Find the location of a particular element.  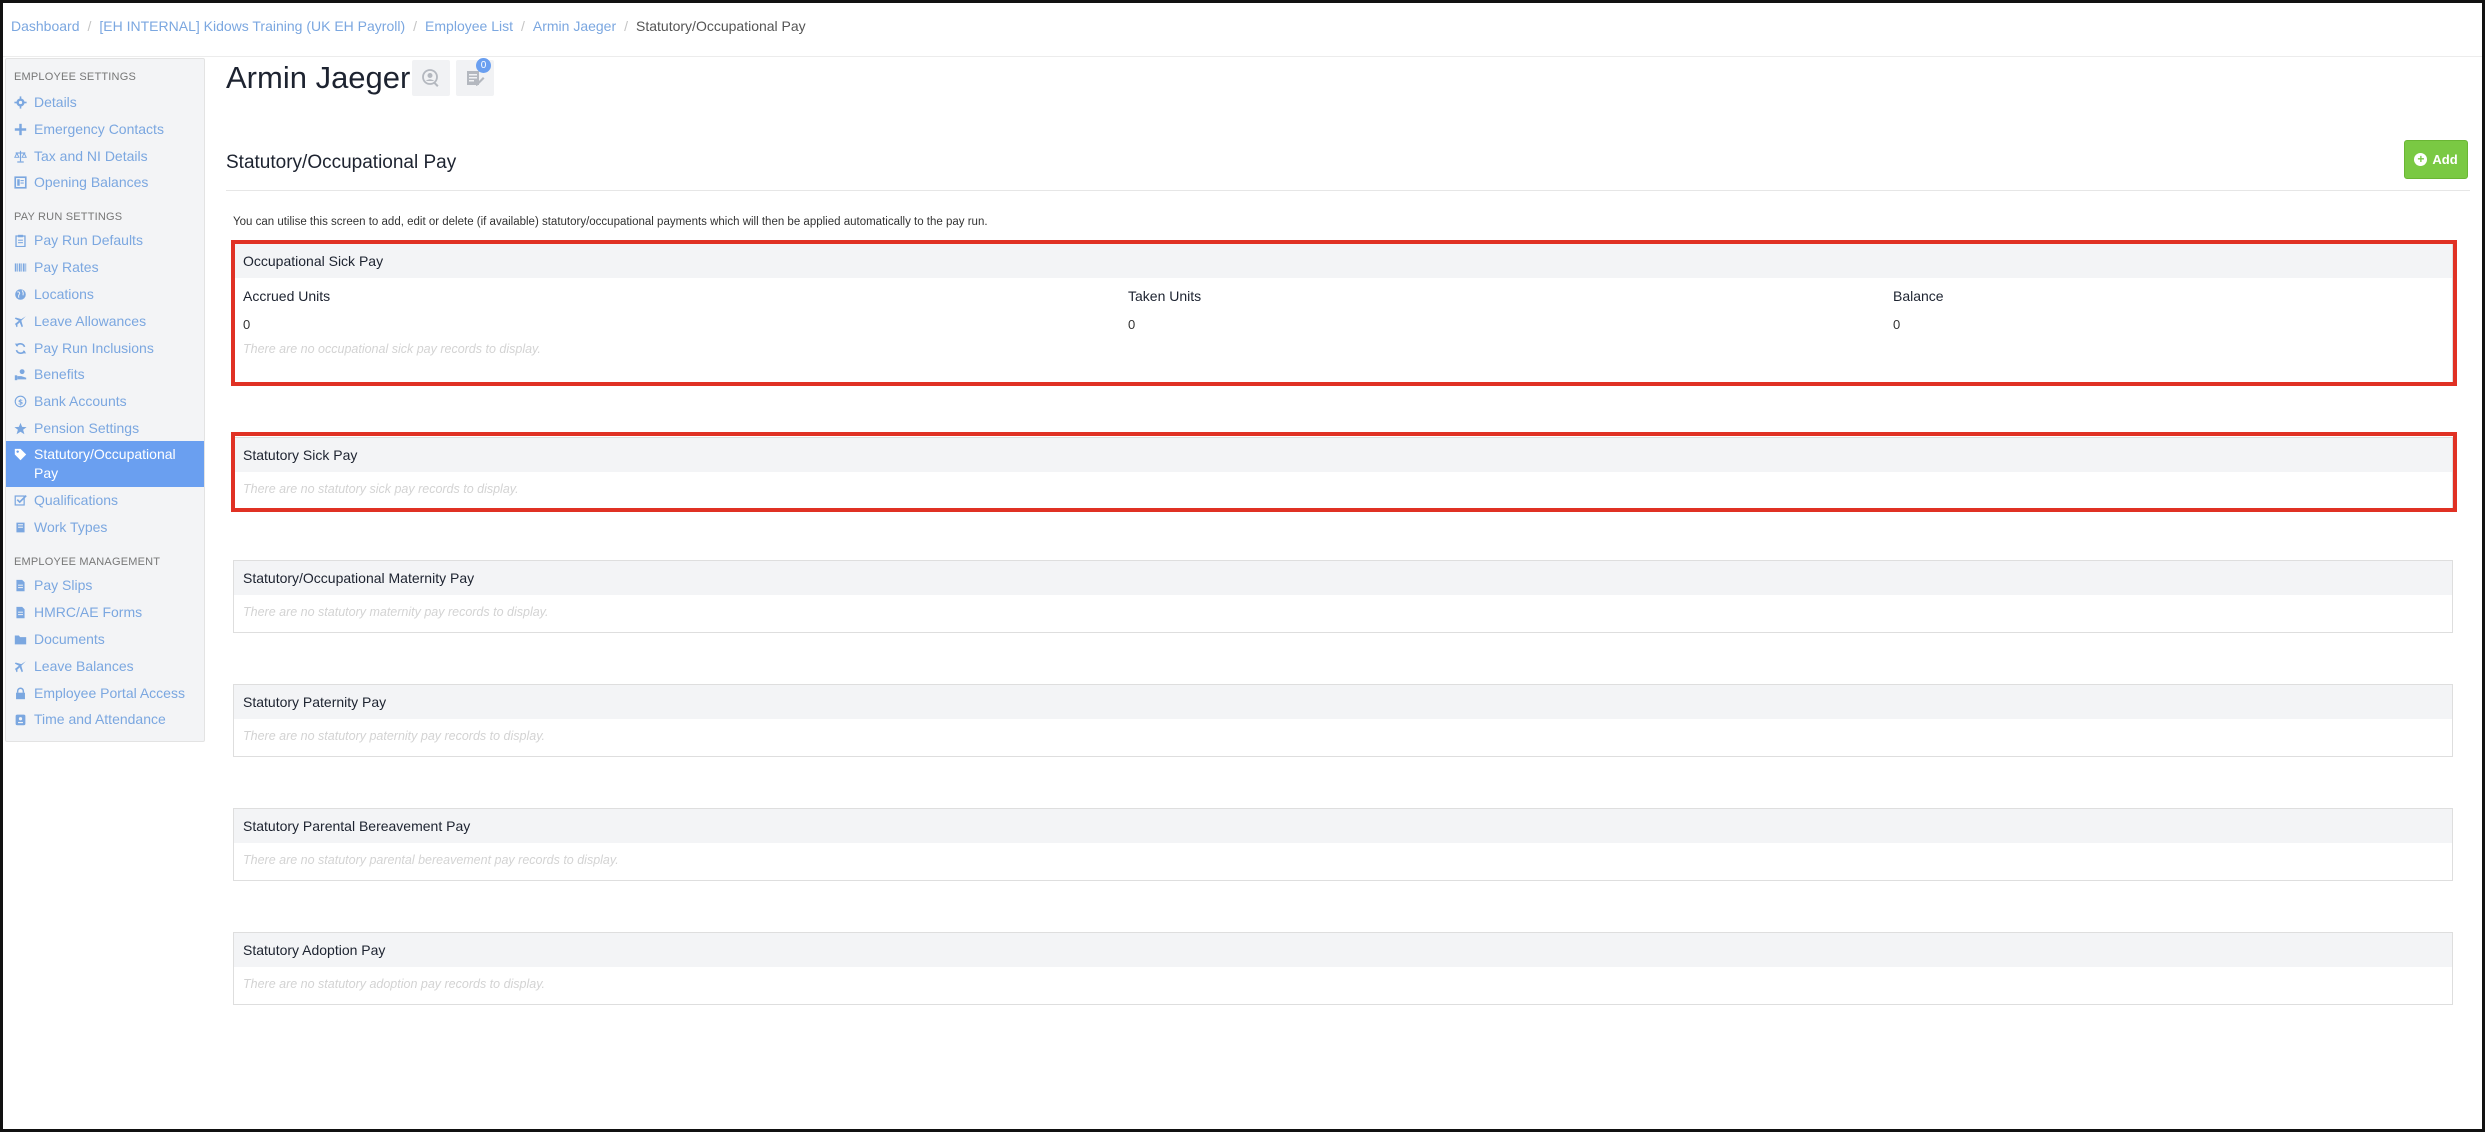

sidebar-section-employee-settings: EMPLOYEE SETTINGS is located at coordinates (75, 77).